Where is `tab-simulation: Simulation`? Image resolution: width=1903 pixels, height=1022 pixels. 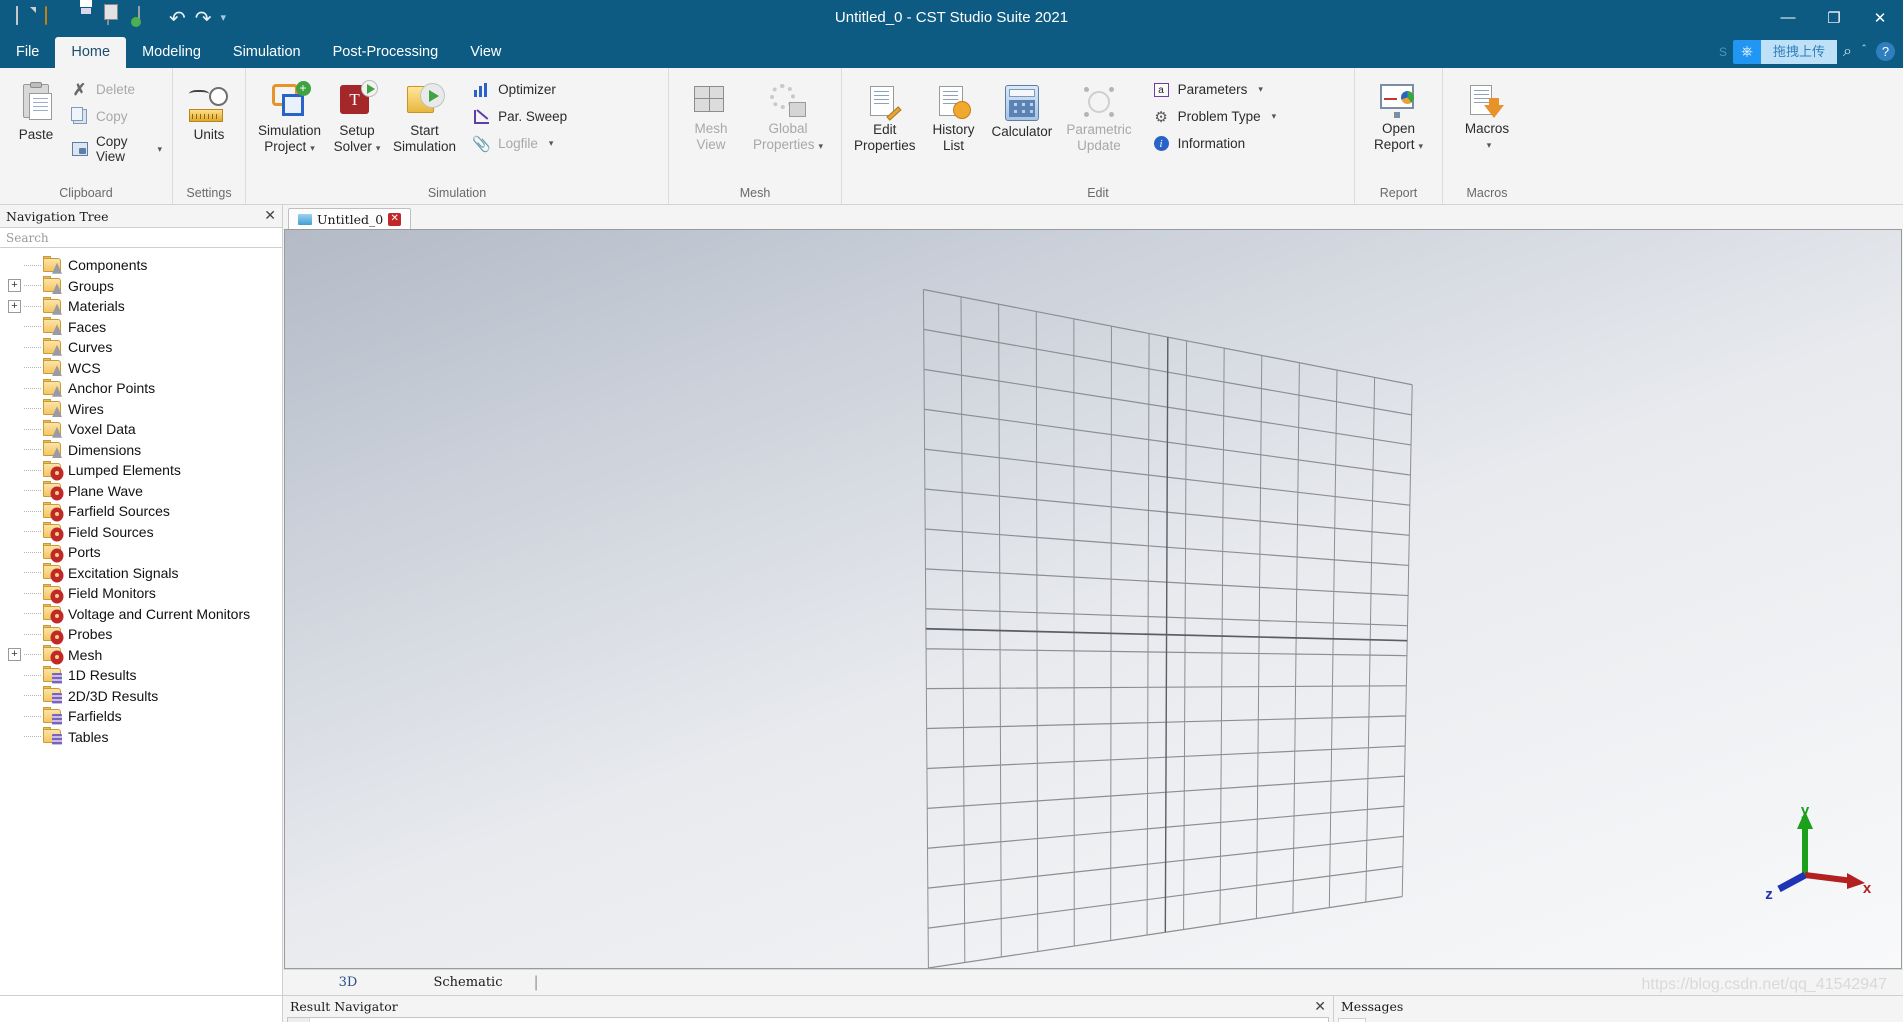 tab-simulation: Simulation is located at coordinates (267, 52).